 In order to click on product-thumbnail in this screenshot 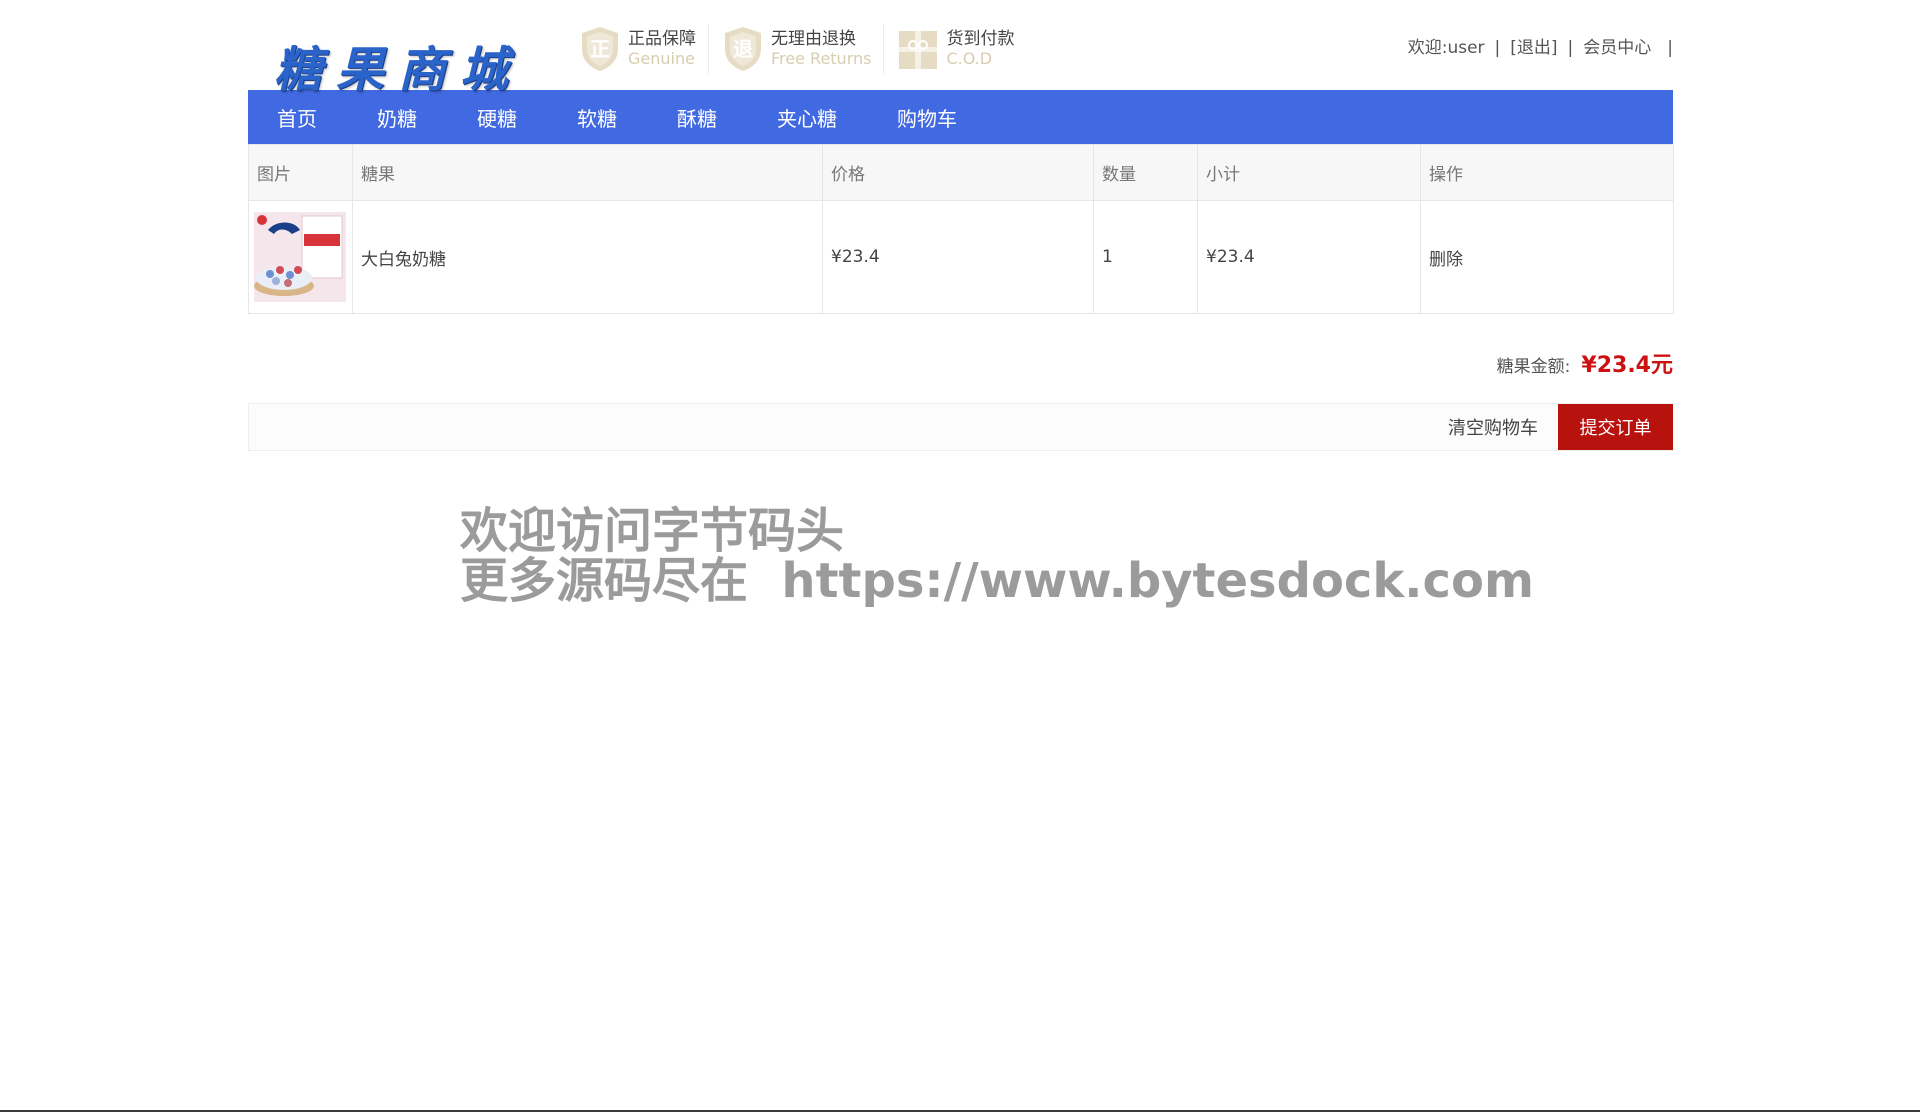, I will do `click(300, 257)`.